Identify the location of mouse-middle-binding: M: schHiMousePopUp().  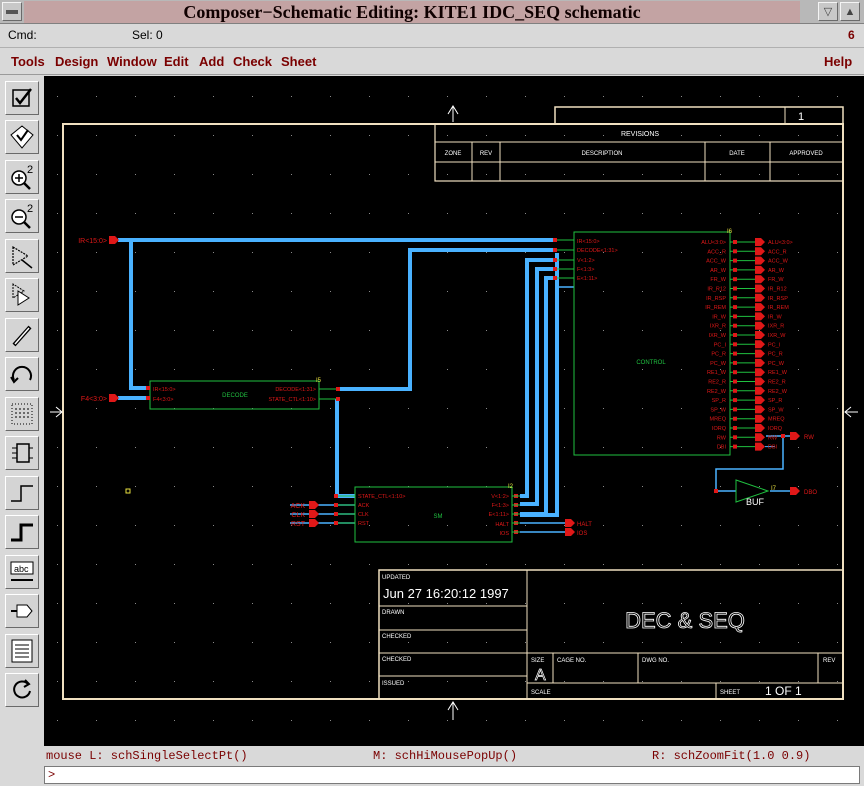
(445, 756).